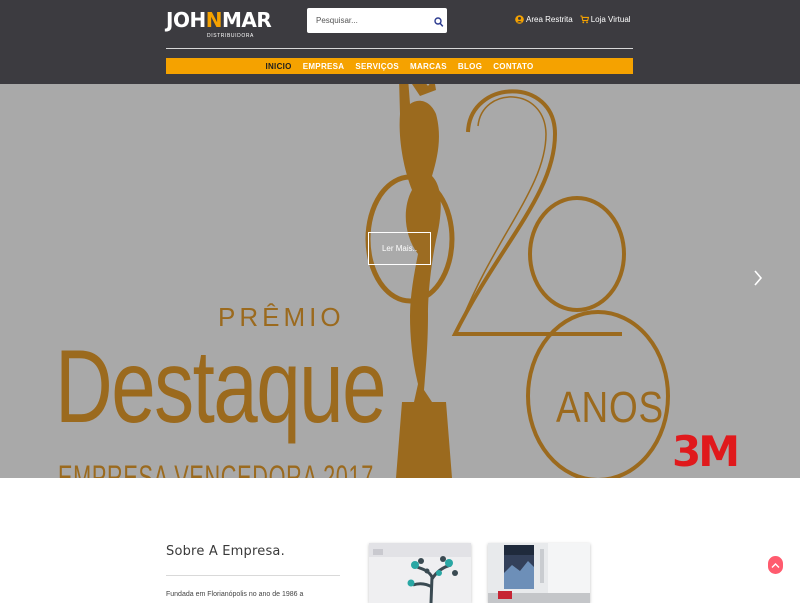 Image resolution: width=800 pixels, height=603 pixels. What do you see at coordinates (219, 20) in the screenshot?
I see `logo-wordmark: JOHNMAR` at bounding box center [219, 20].